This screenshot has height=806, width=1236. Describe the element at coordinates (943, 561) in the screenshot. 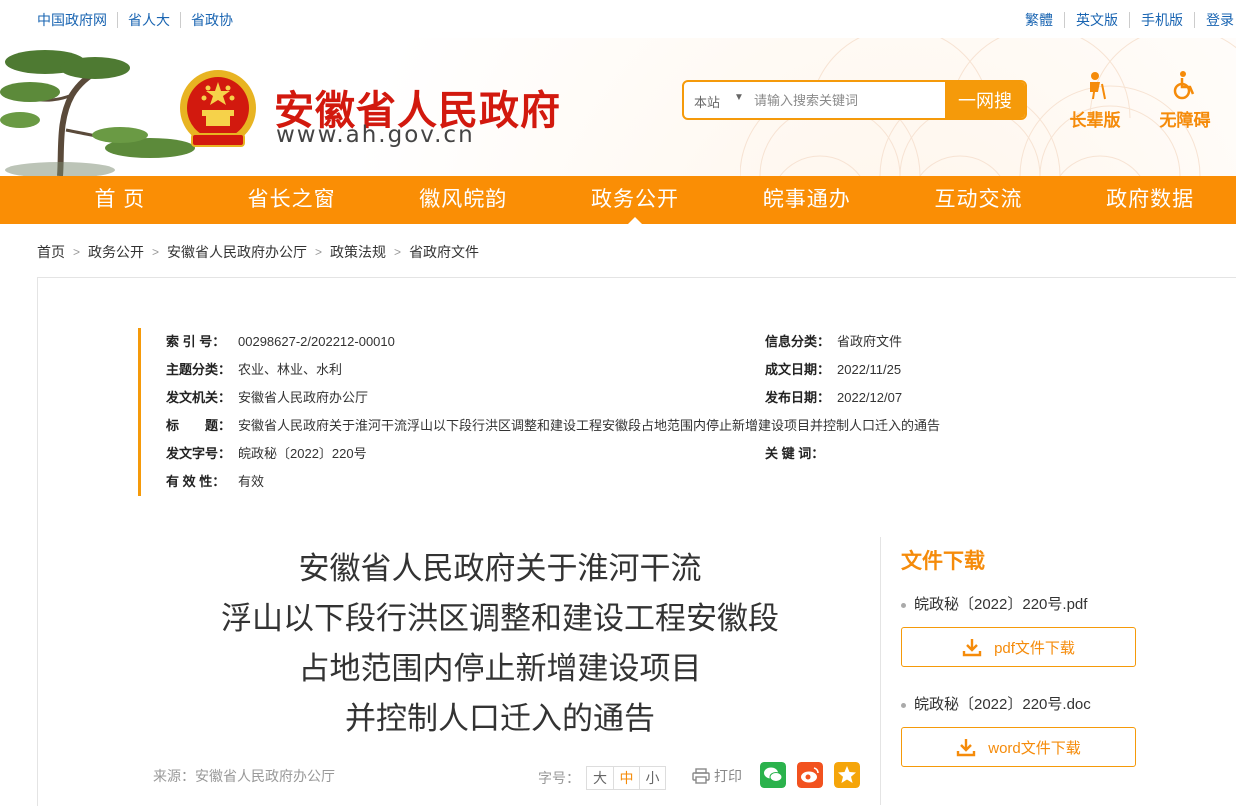

I see `download-section-title: 文件下载` at that location.